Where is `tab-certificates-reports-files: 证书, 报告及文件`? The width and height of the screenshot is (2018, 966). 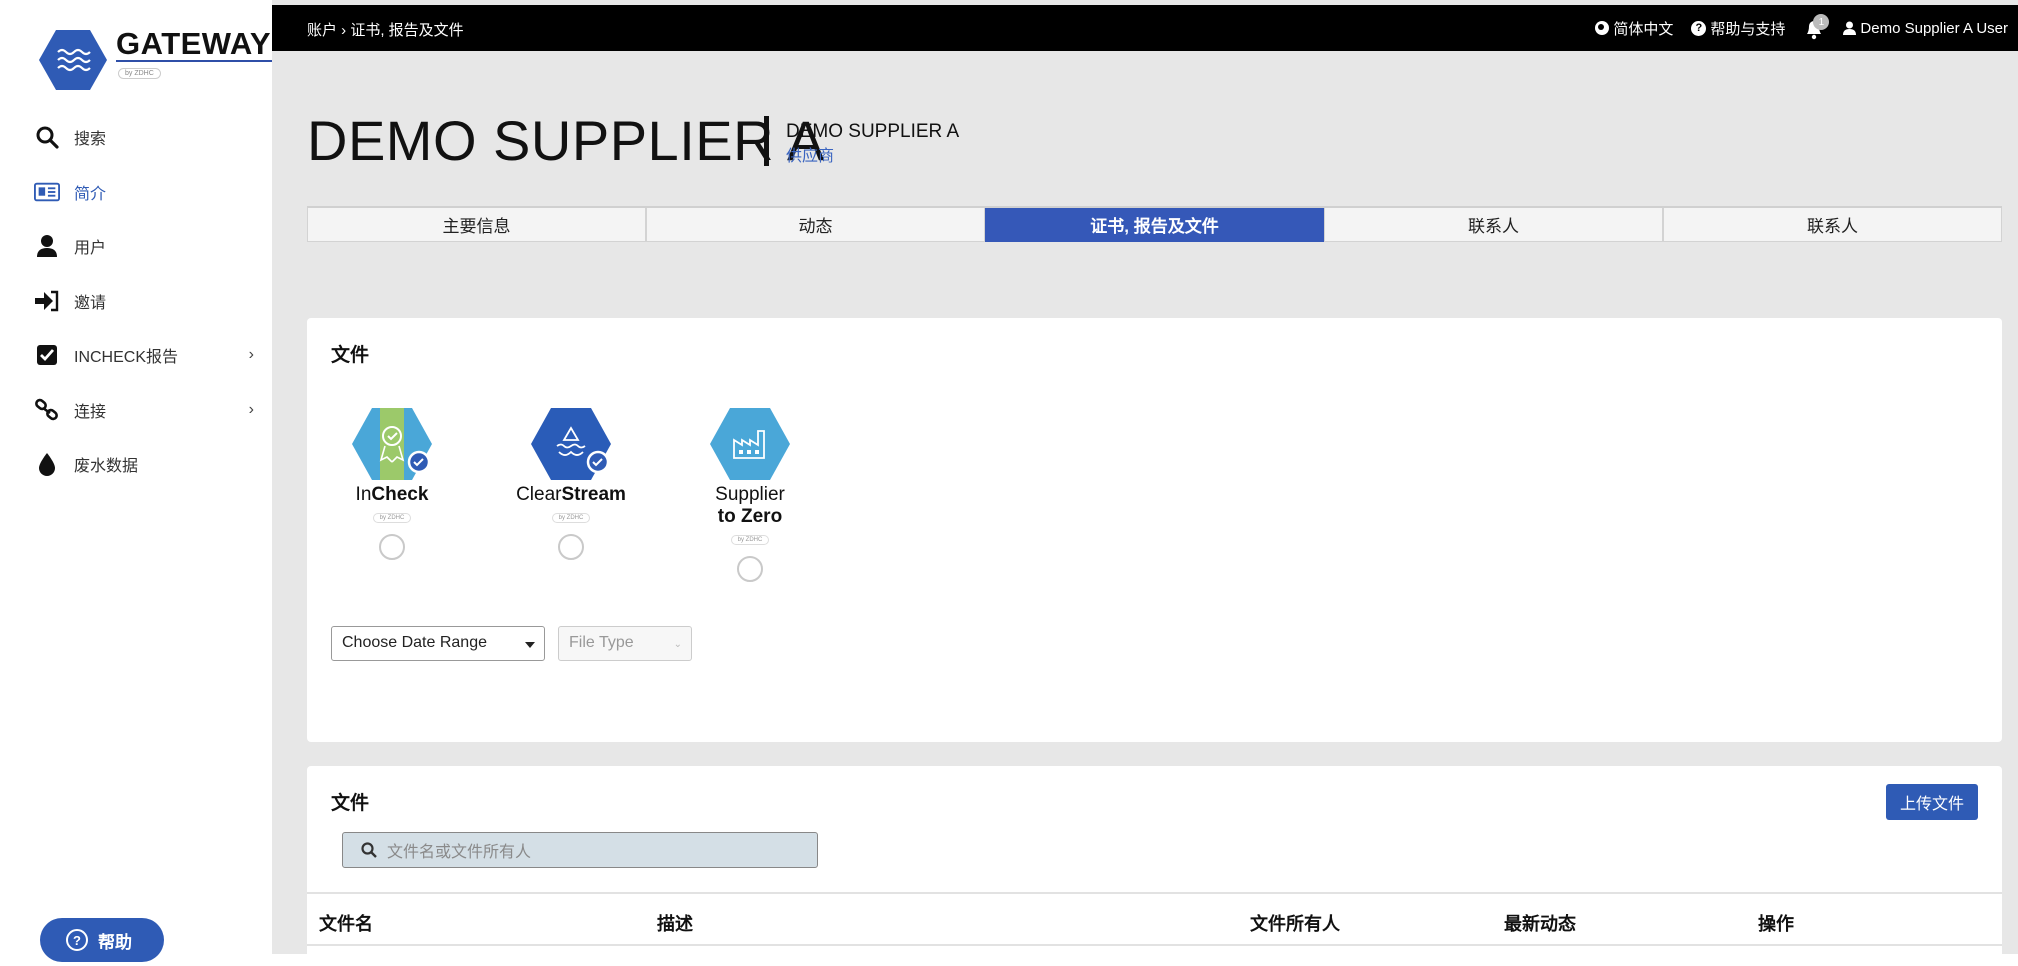
tab-certificates-reports-files: 证书, 报告及文件 is located at coordinates (1154, 225).